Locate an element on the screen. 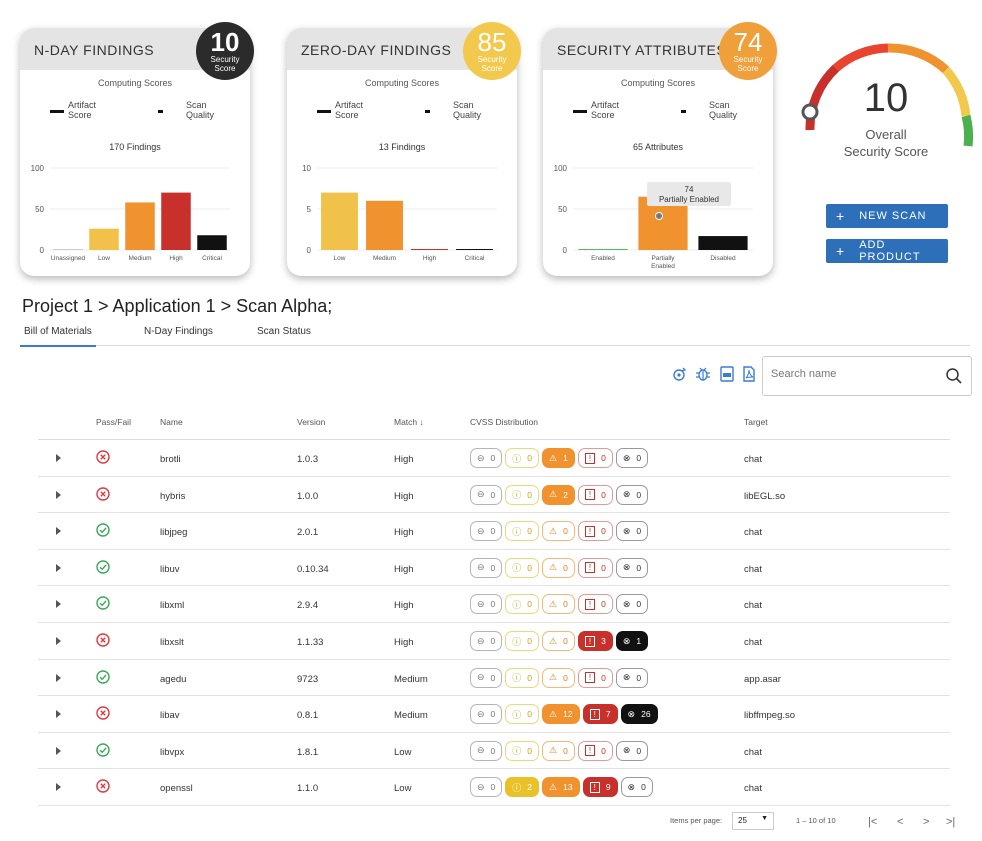 This screenshot has height=841, width=982. previous-page-icon: < is located at coordinates (900, 822).